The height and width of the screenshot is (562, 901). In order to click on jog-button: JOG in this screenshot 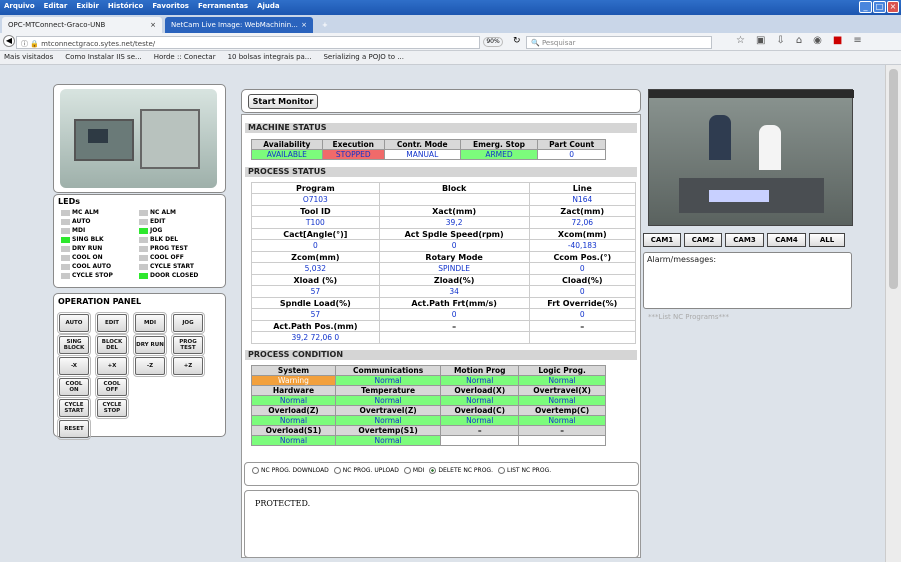, I will do `click(188, 323)`.